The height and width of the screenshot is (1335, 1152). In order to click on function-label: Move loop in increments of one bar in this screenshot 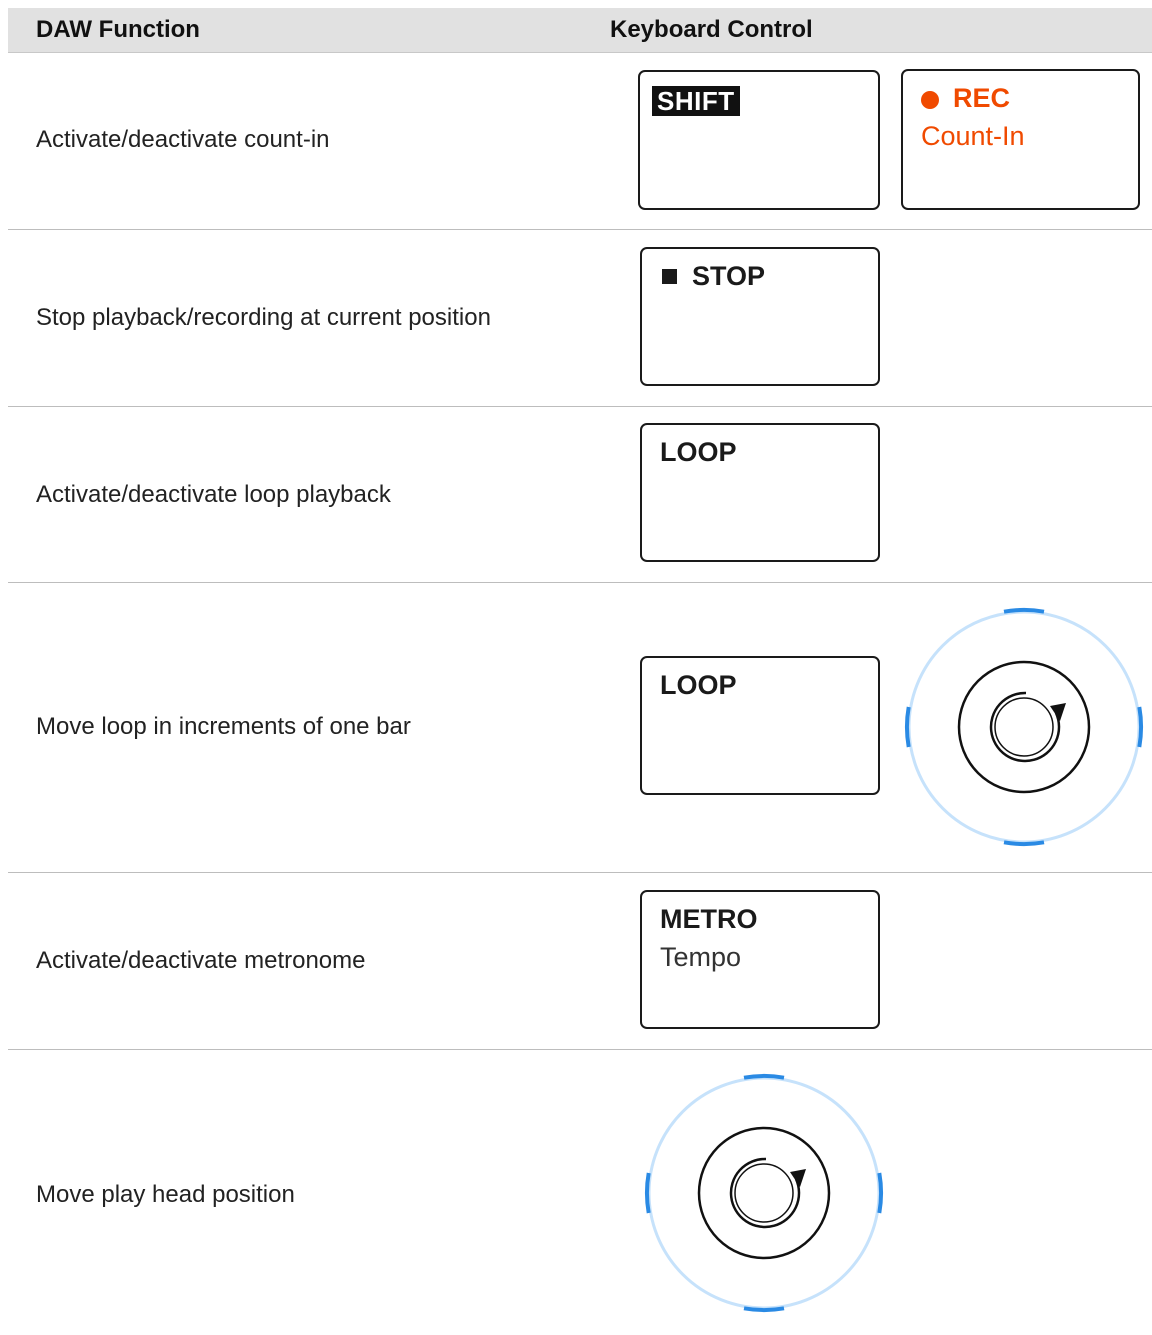, I will do `click(223, 726)`.